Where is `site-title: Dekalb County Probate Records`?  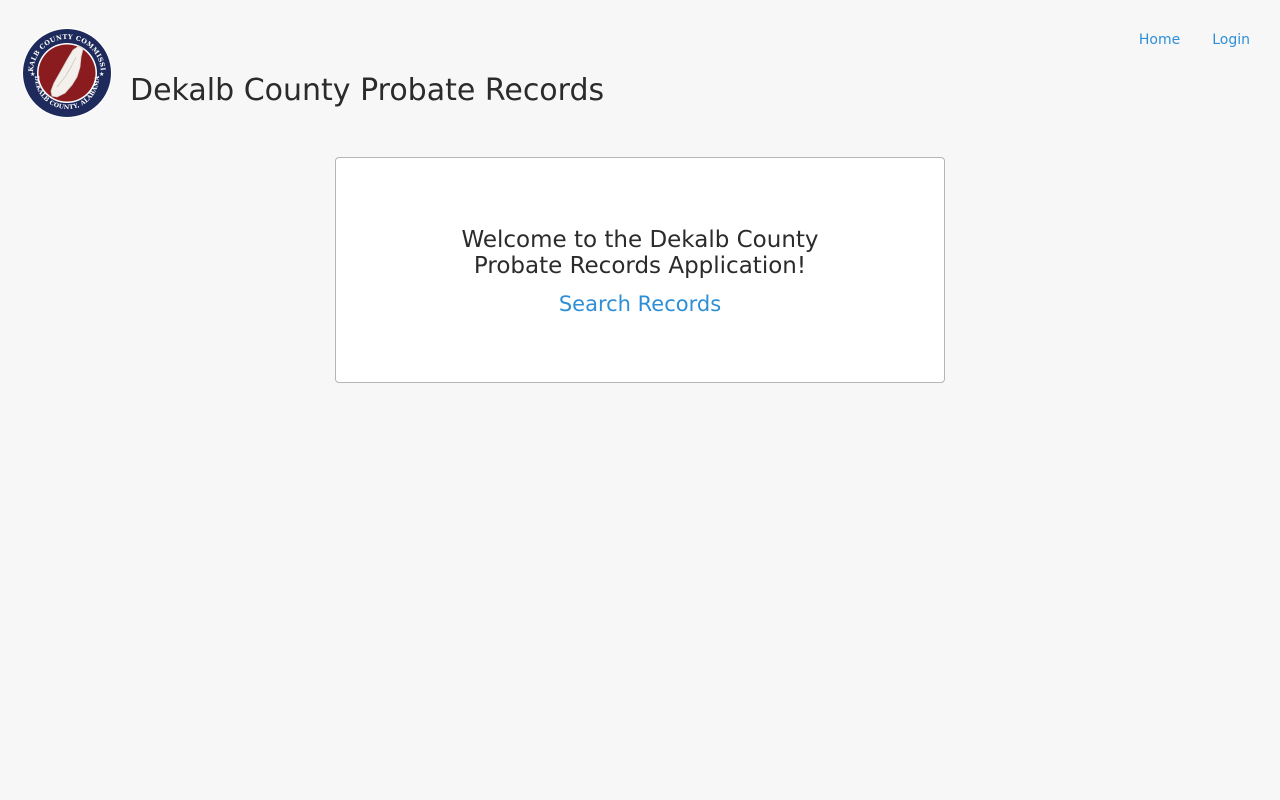 site-title: Dekalb County Probate Records is located at coordinates (367, 91).